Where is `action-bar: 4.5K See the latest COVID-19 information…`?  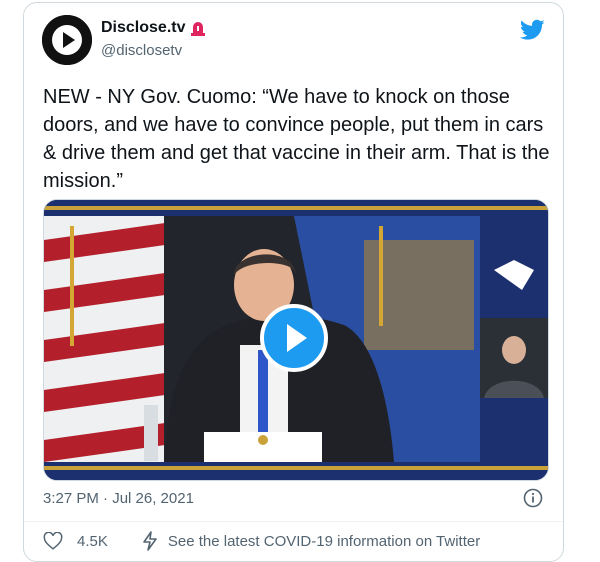
action-bar: 4.5K See the latest COVID-19 information… is located at coordinates (295, 541).